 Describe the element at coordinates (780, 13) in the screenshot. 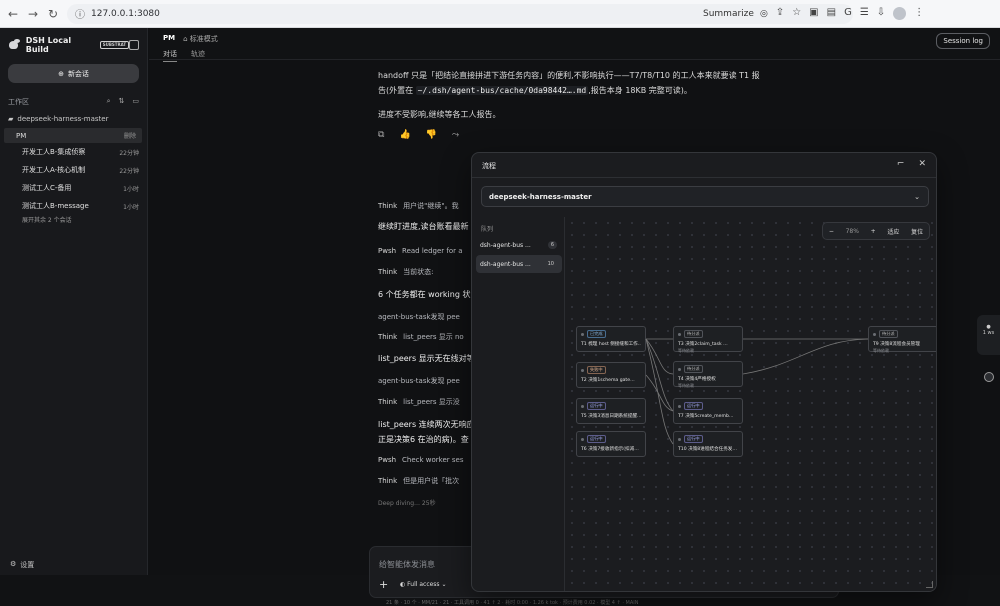

I see `share-icon: ⇪` at that location.